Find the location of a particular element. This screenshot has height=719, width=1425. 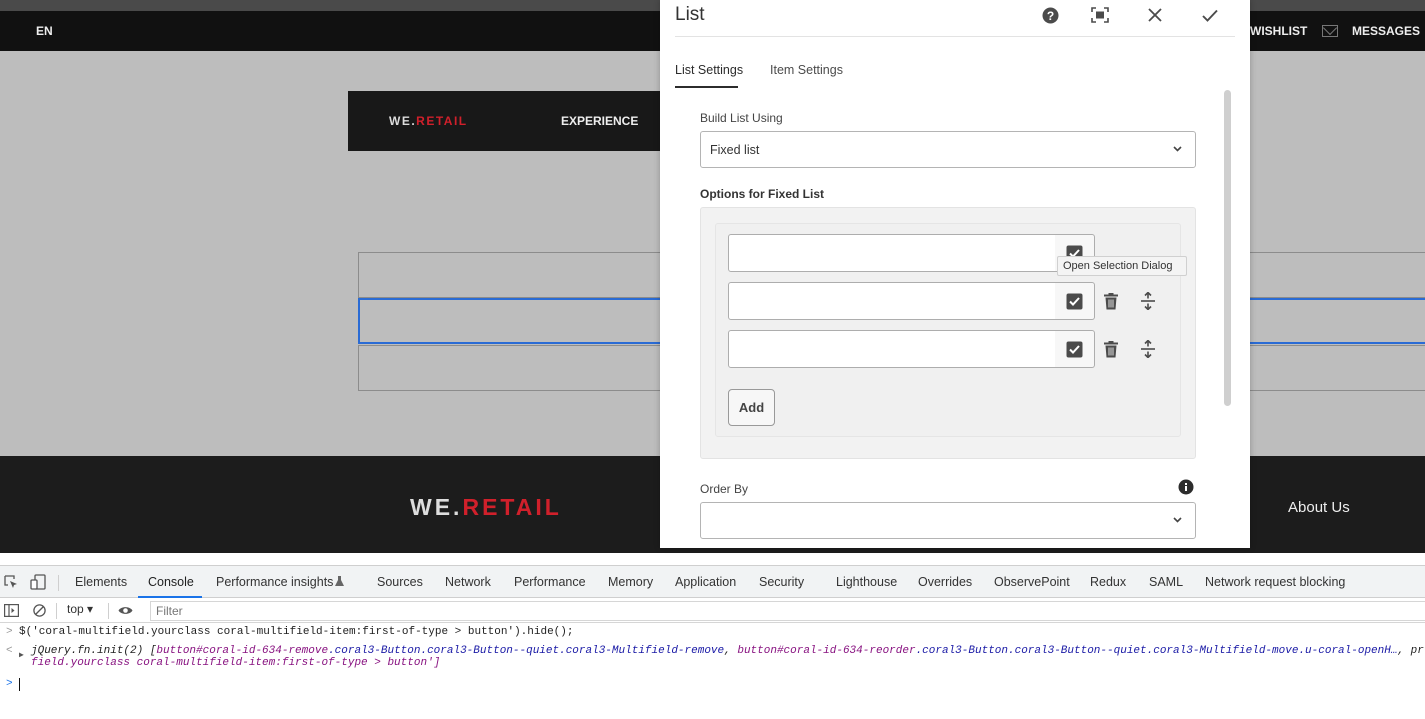

envelope-icon is located at coordinates (1330, 31).